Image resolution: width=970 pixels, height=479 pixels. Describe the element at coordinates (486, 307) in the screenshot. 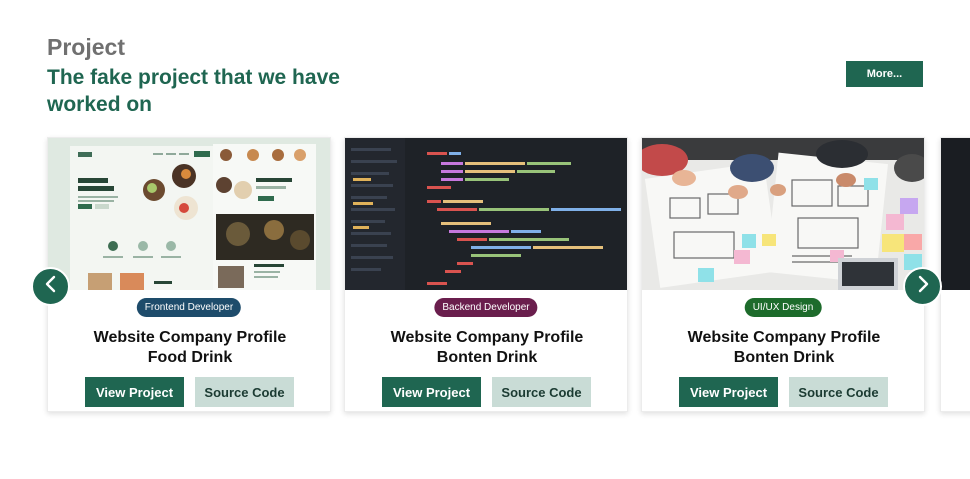

I see `category-badge: Backend Developer` at that location.